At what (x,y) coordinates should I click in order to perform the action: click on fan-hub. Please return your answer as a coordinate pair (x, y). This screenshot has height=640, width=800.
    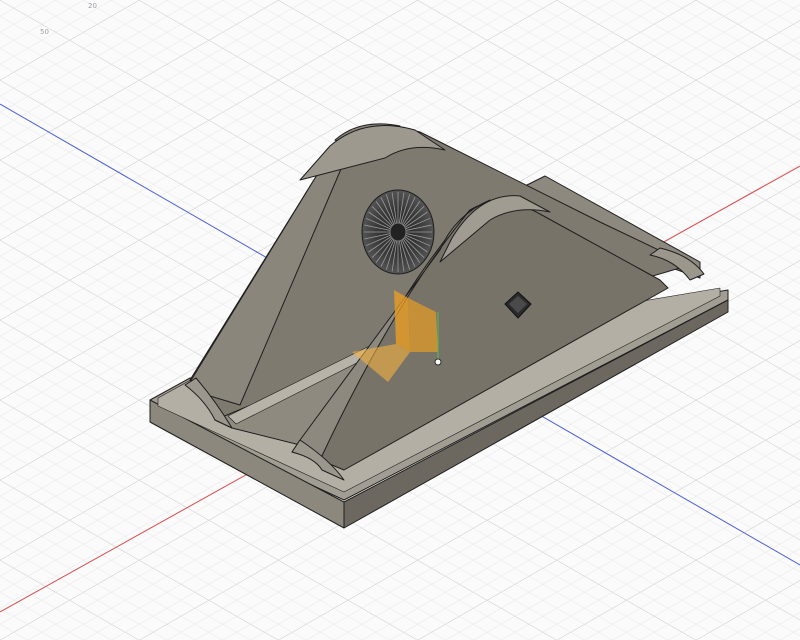
    Looking at the image, I should click on (398, 232).